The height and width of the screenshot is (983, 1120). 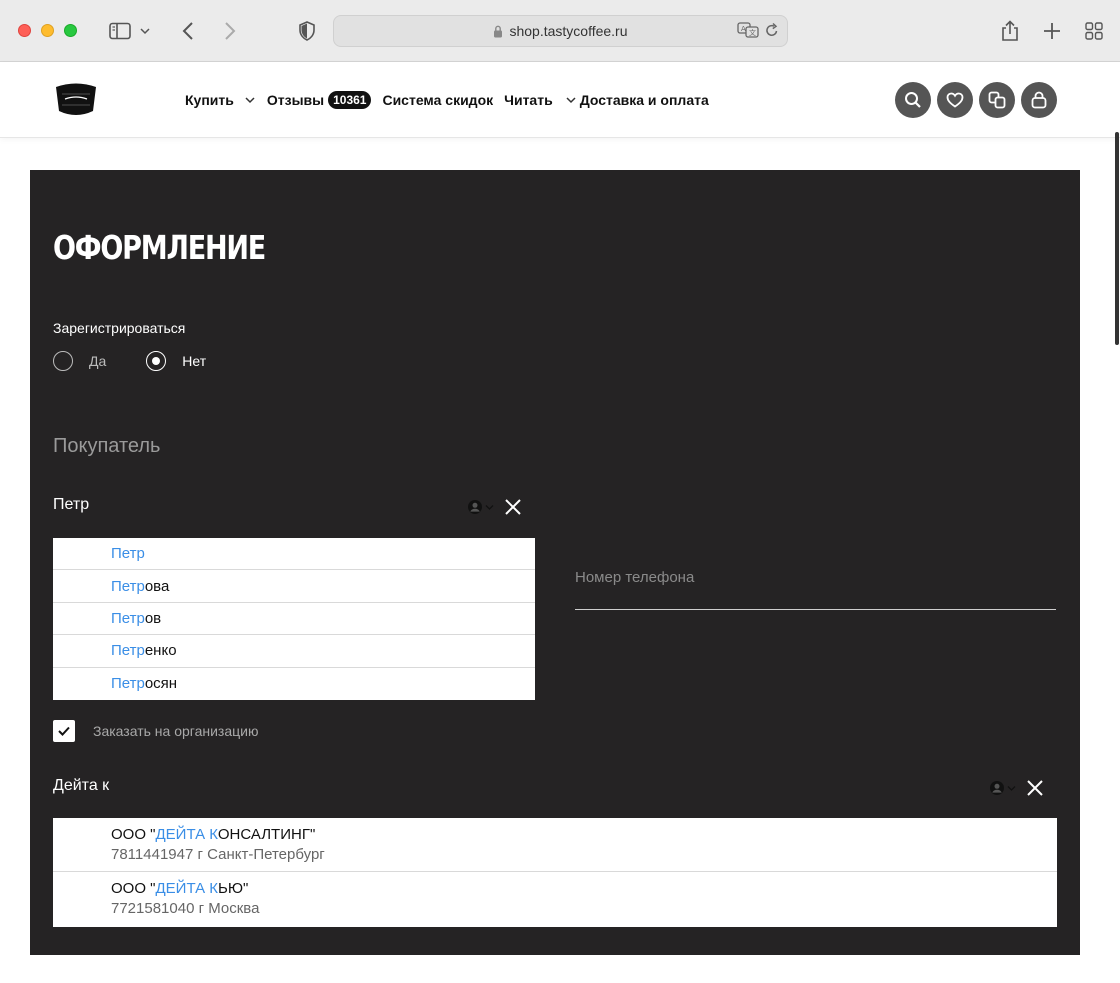 I want to click on svg-text: A, so click(x=743, y=29).